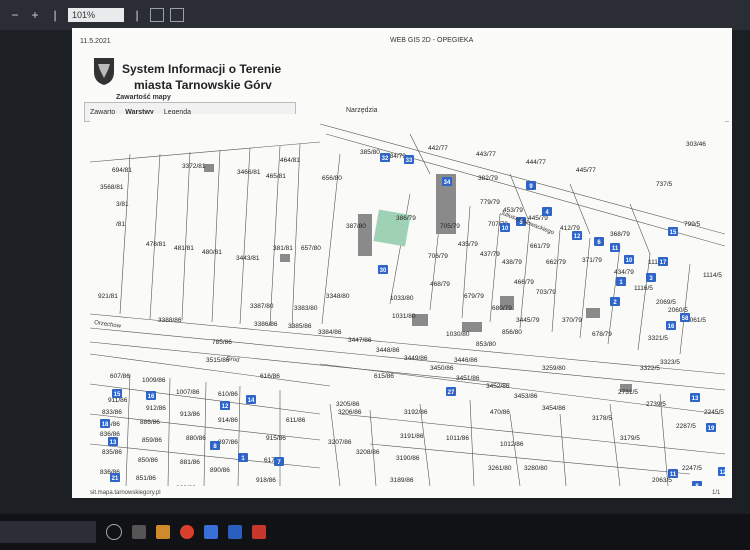  I want to click on parcel-number: 913/86, so click(190, 414).